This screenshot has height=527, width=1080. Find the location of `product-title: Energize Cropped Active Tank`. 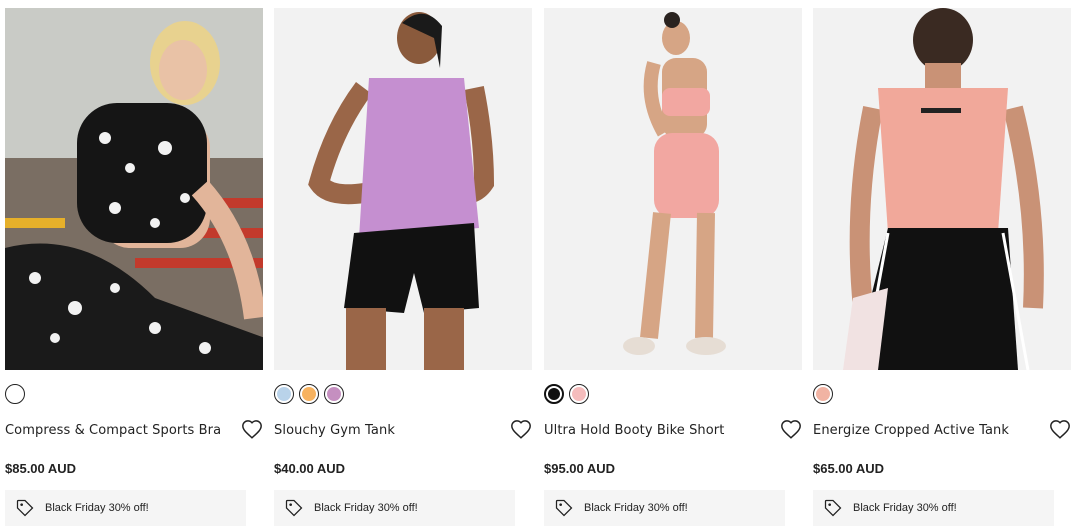

product-title: Energize Cropped Active Tank is located at coordinates (911, 430).